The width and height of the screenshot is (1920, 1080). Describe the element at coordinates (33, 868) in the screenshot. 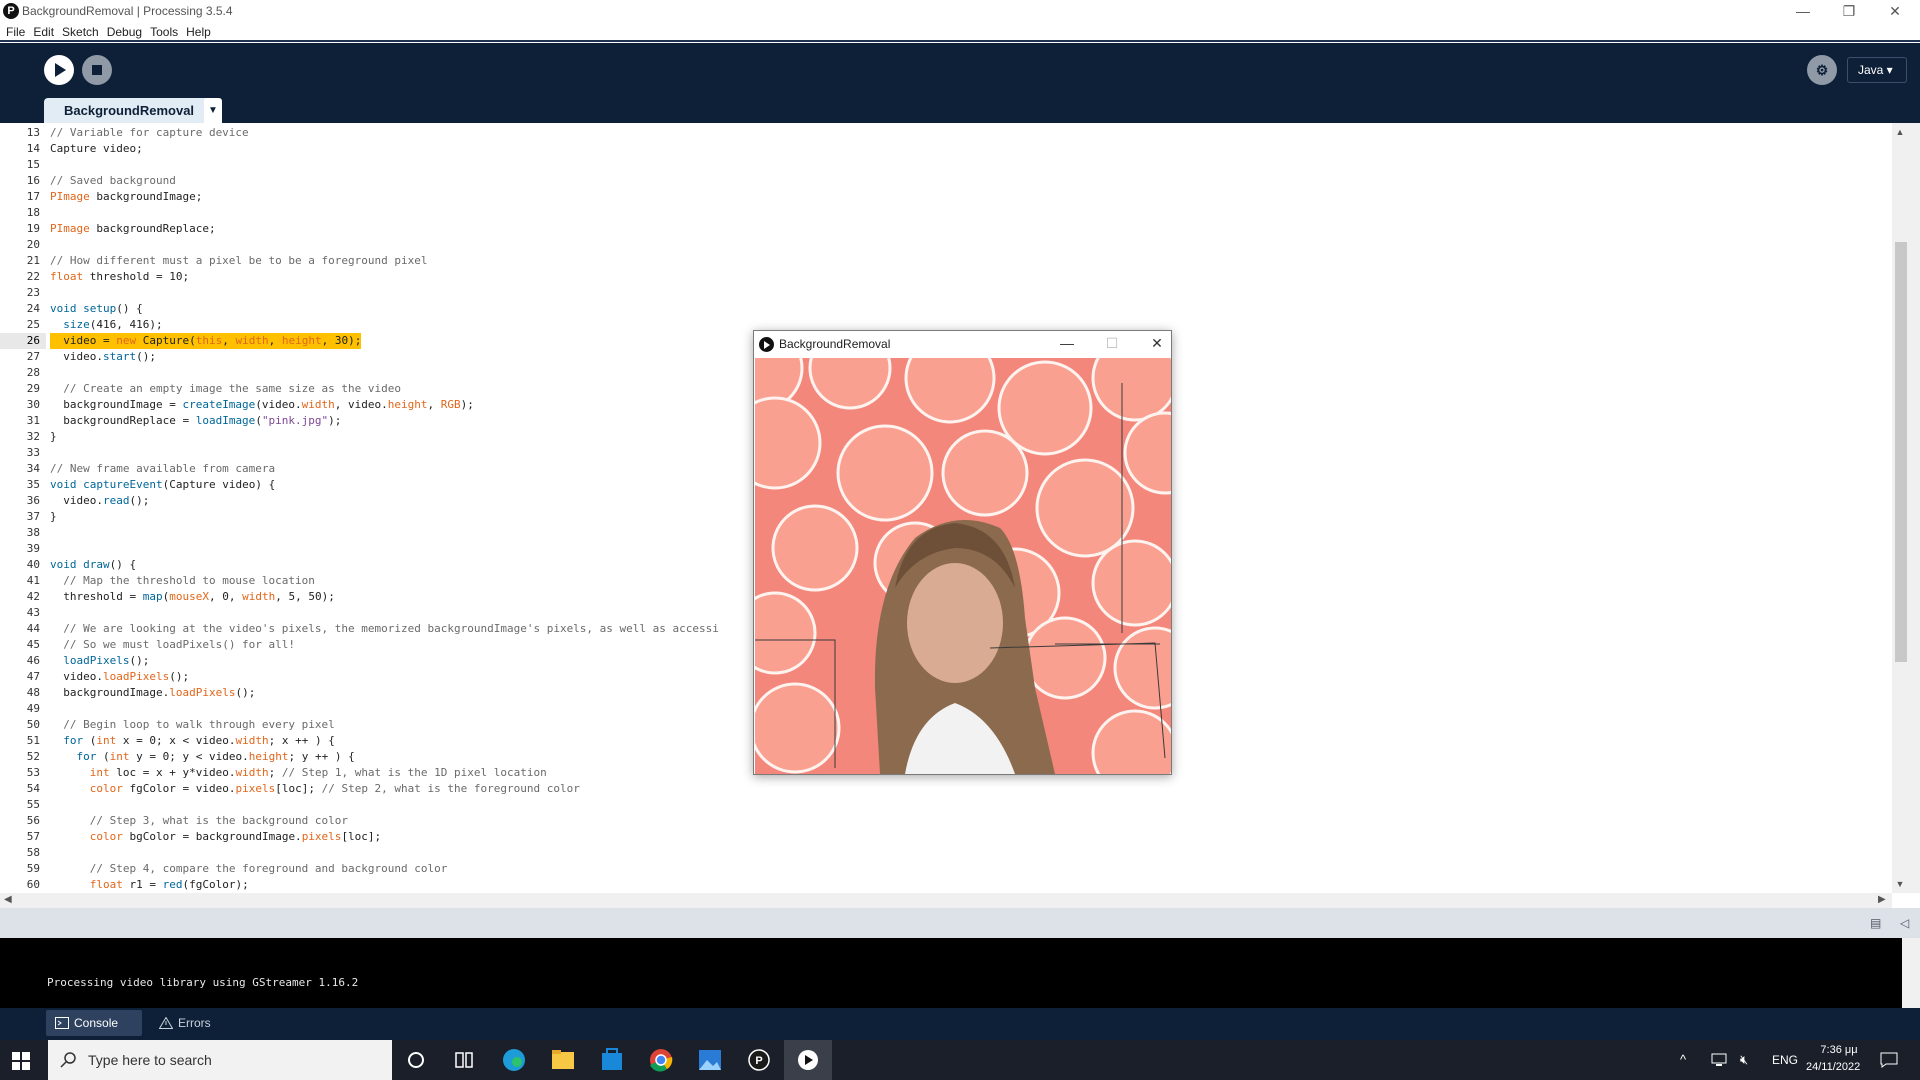

I see `line-number: 59` at that location.